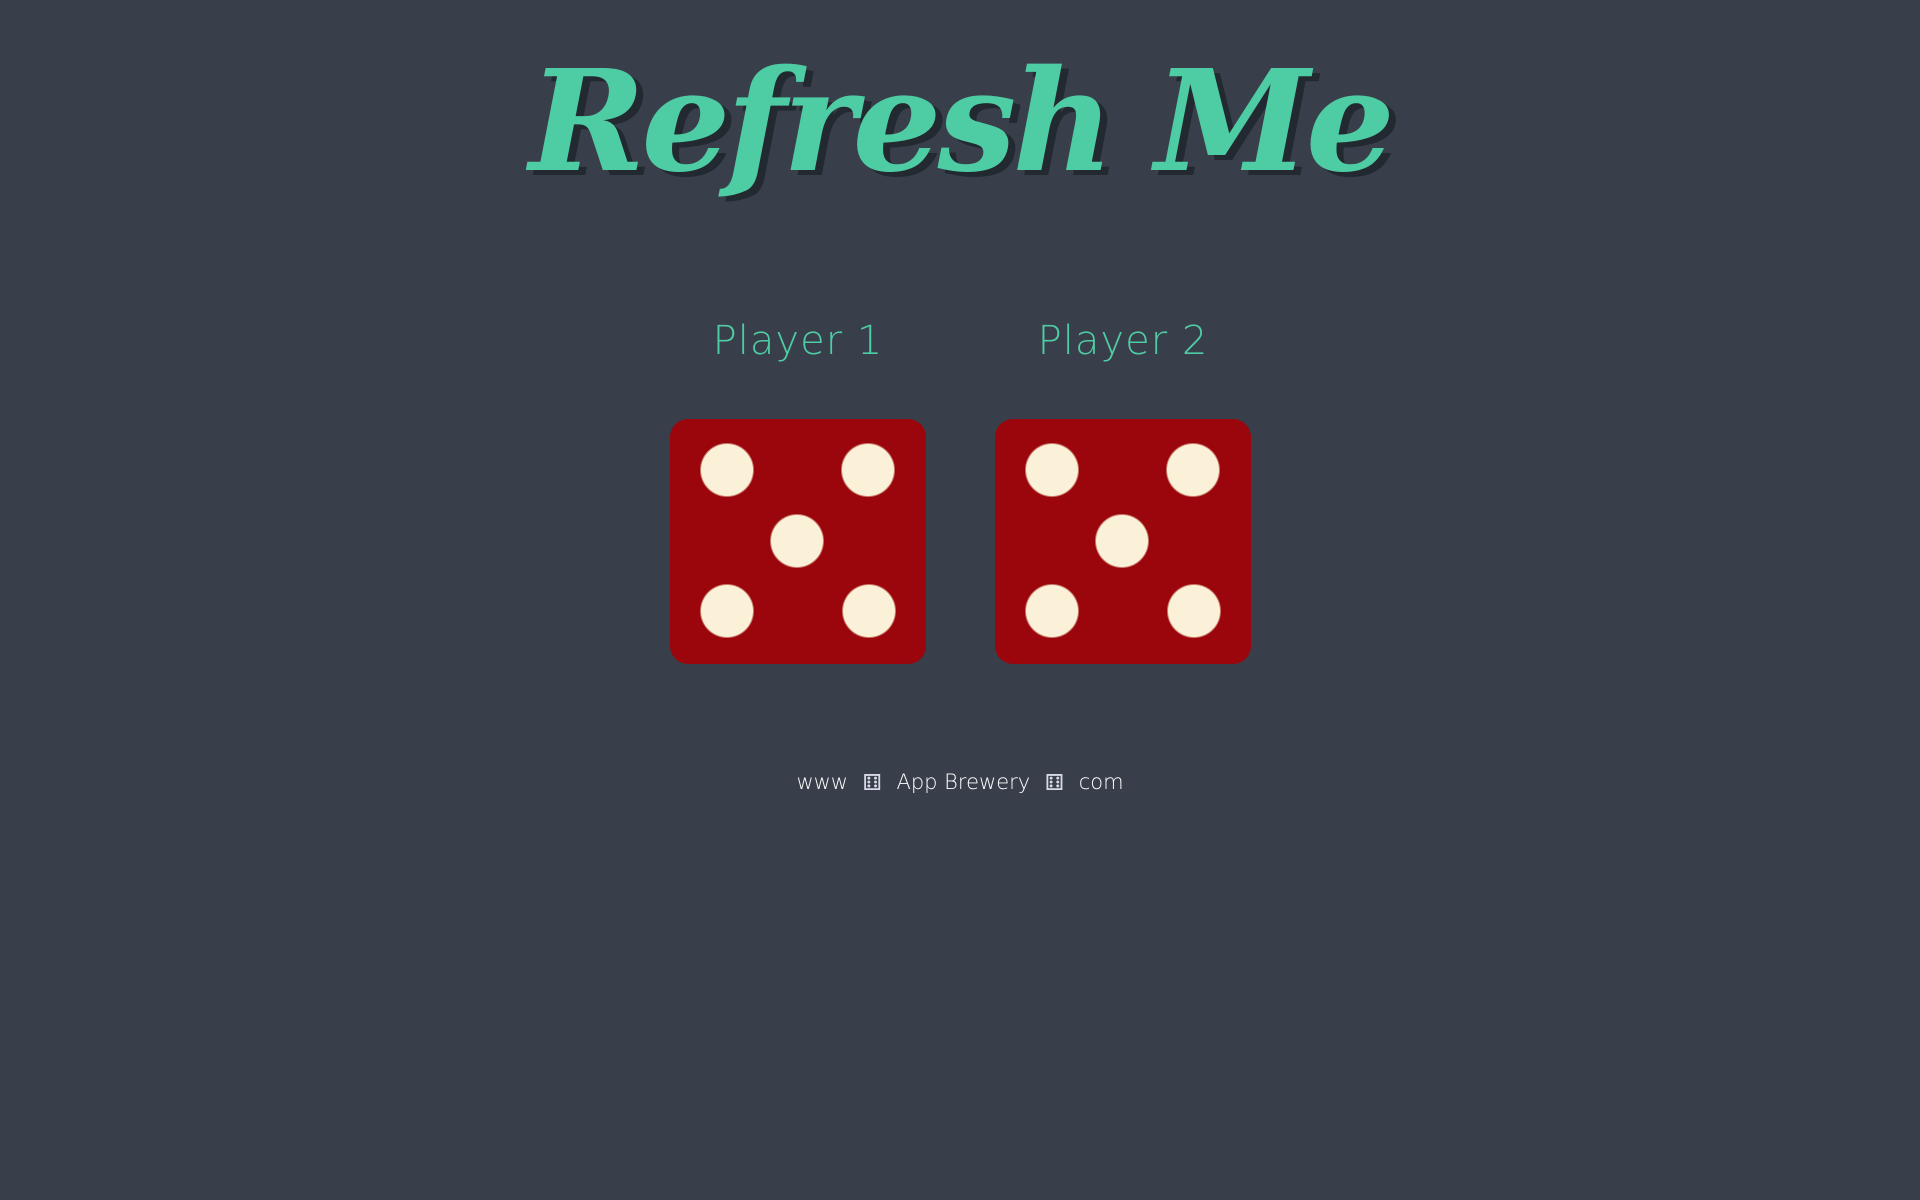 This screenshot has height=1200, width=1920. What do you see at coordinates (963, 782) in the screenshot?
I see `footer-brand: App Brewery` at bounding box center [963, 782].